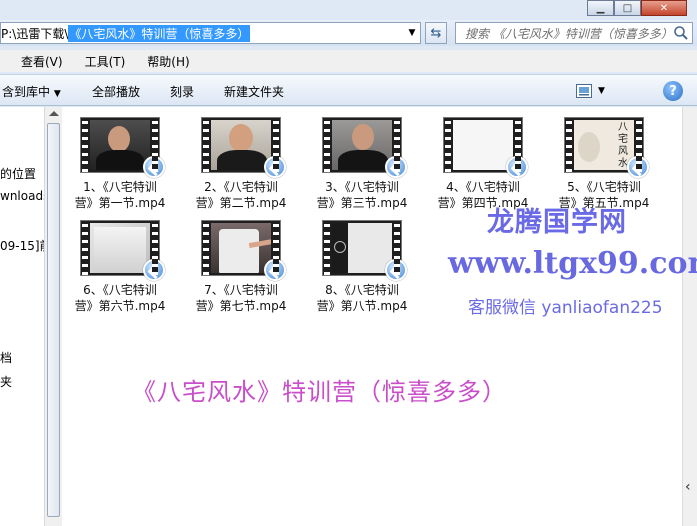 This screenshot has width=697, height=526. I want to click on file-item: 6、《八宅特训 营》第六节.mp4, so click(120, 267).